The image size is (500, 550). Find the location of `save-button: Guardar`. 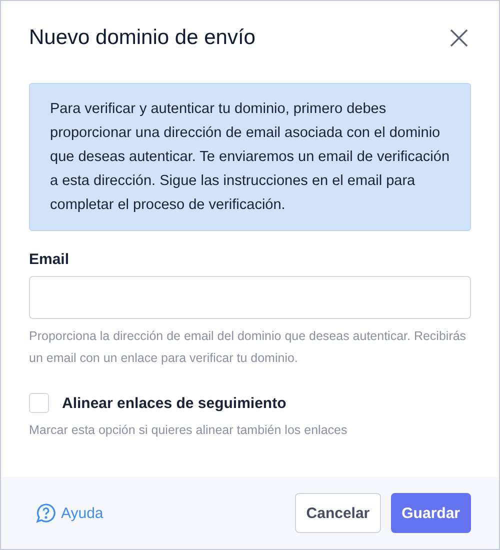

save-button: Guardar is located at coordinates (430, 513).